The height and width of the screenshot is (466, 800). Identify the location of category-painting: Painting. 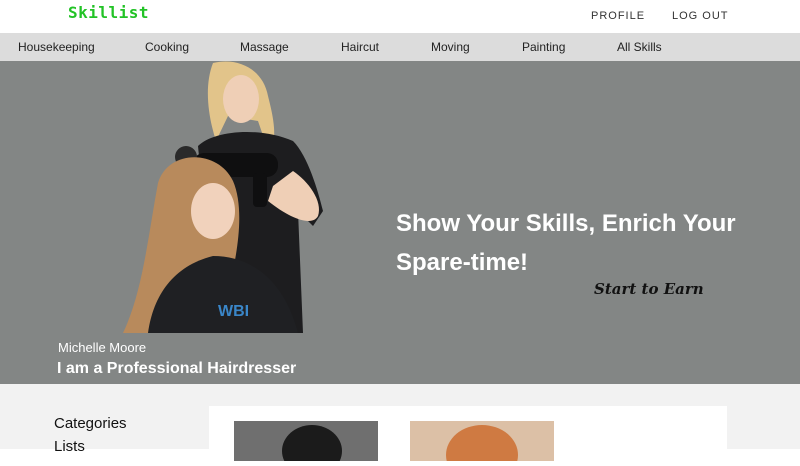
(543, 47).